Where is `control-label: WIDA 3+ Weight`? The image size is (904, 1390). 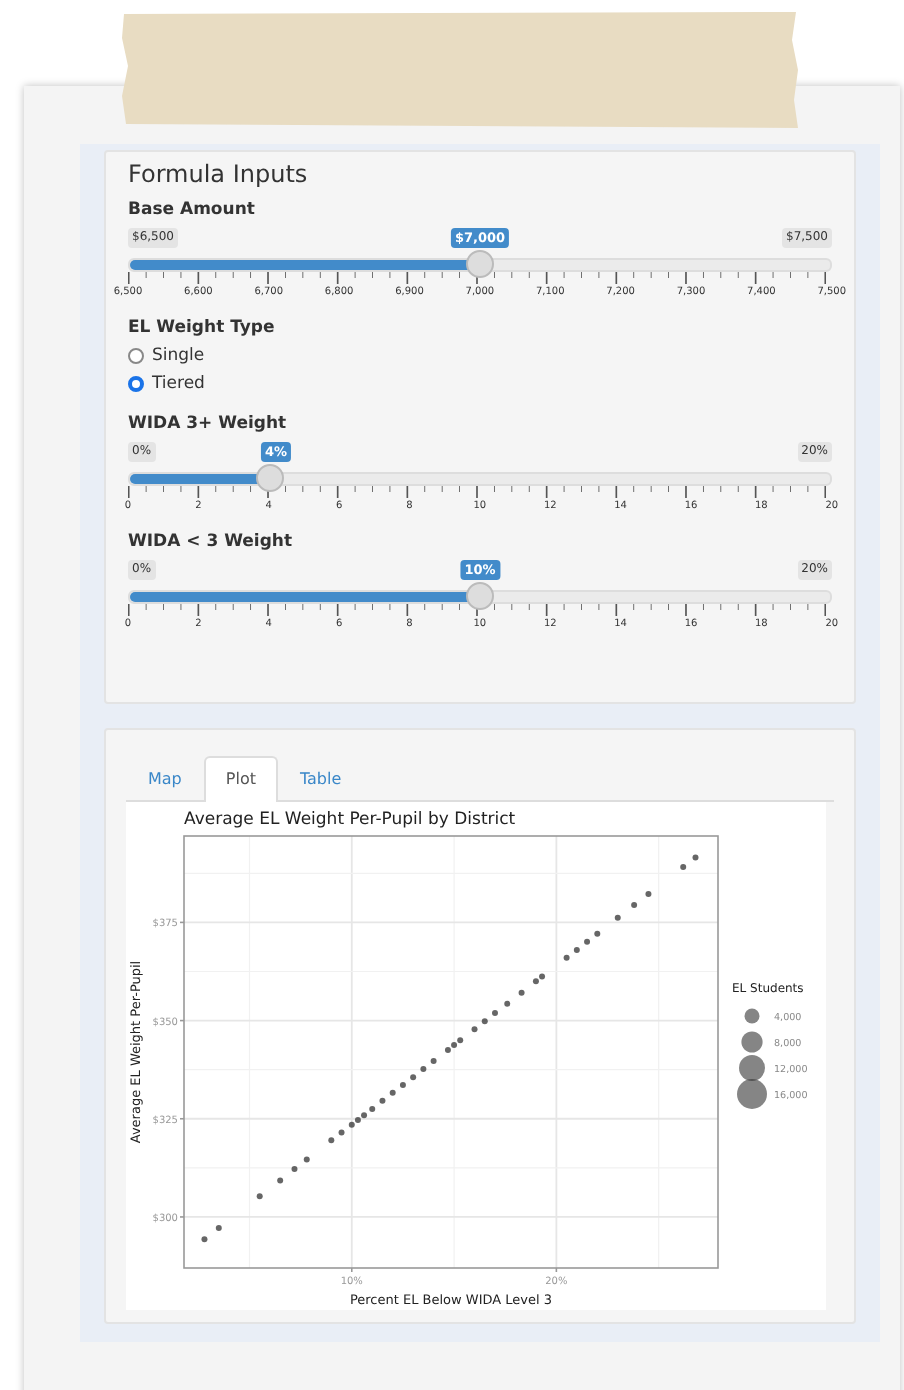 control-label: WIDA 3+ Weight is located at coordinates (208, 424).